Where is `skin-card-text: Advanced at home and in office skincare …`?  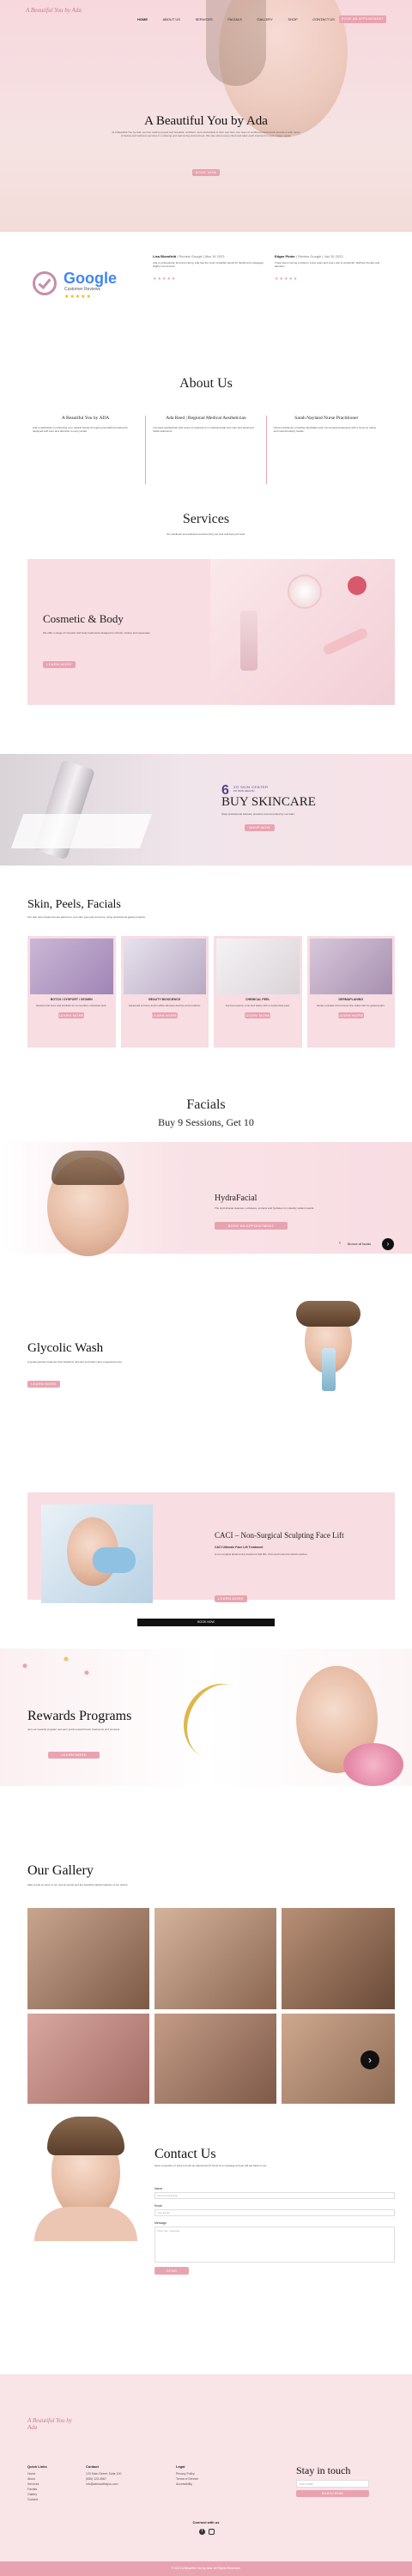 skin-card-text: Advanced at home and in office skincare … is located at coordinates (164, 1006).